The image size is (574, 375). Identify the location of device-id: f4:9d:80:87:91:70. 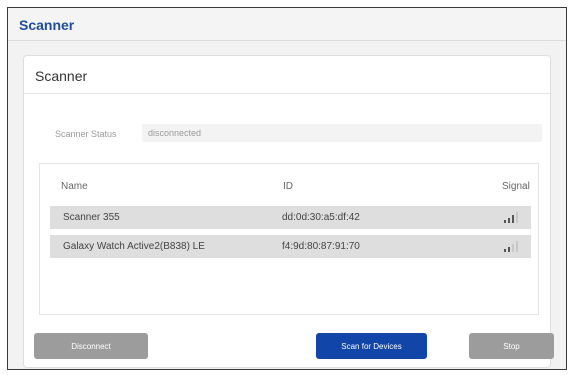
(321, 246).